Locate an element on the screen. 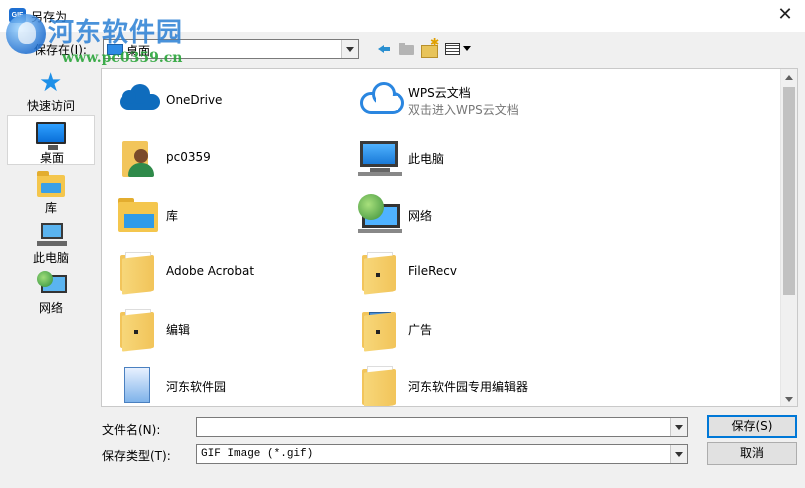 This screenshot has height=488, width=805. new-folder-icon is located at coordinates (430, 47).